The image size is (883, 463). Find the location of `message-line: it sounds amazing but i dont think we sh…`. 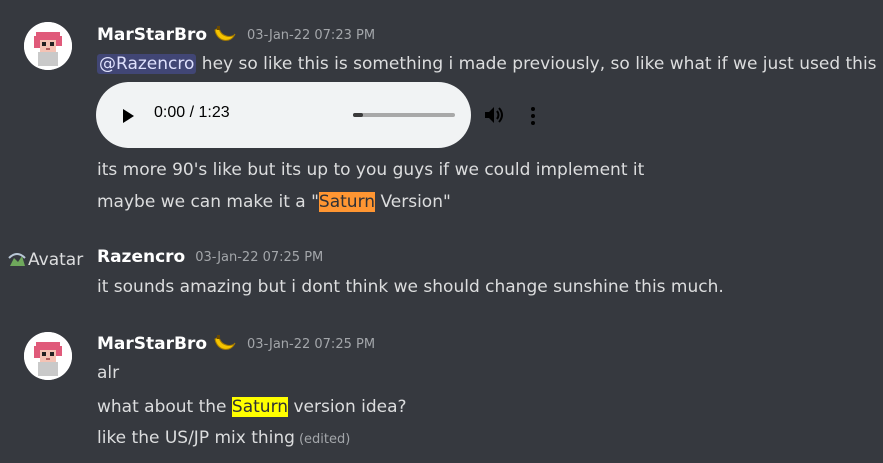

message-line: it sounds amazing but i dont think we sh… is located at coordinates (410, 287).